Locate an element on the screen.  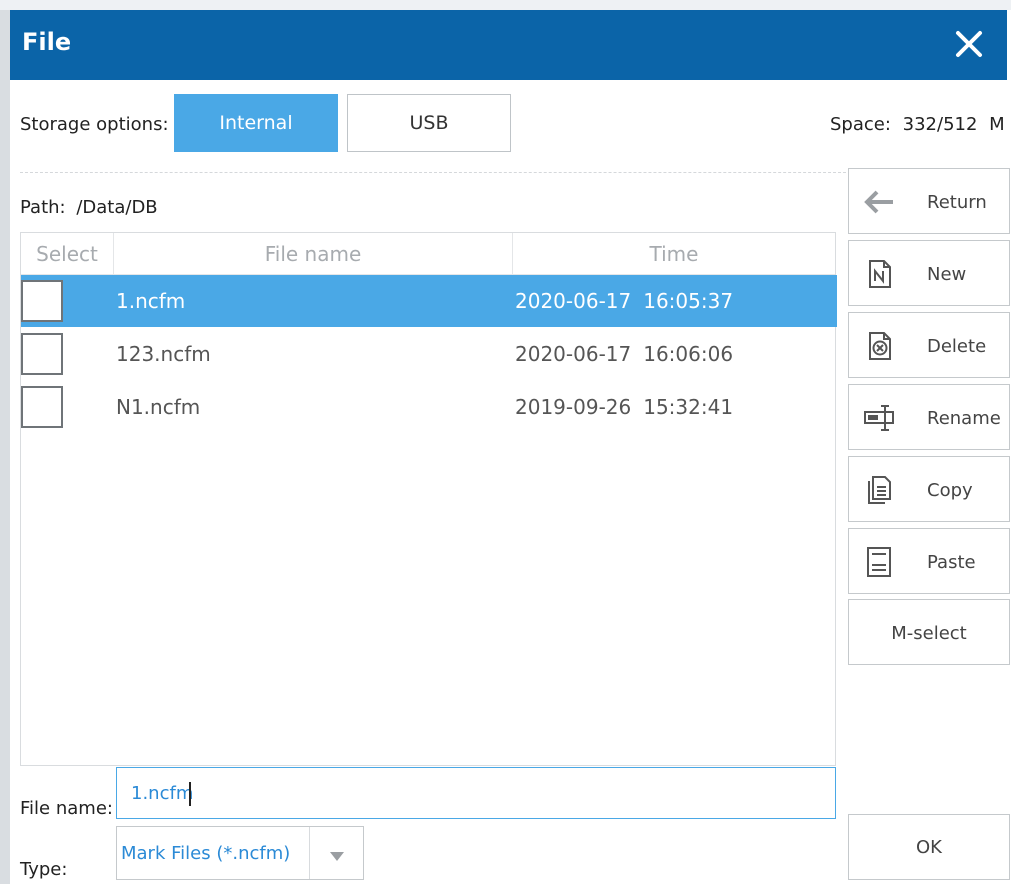
rename-button: Rename is located at coordinates (929, 417).